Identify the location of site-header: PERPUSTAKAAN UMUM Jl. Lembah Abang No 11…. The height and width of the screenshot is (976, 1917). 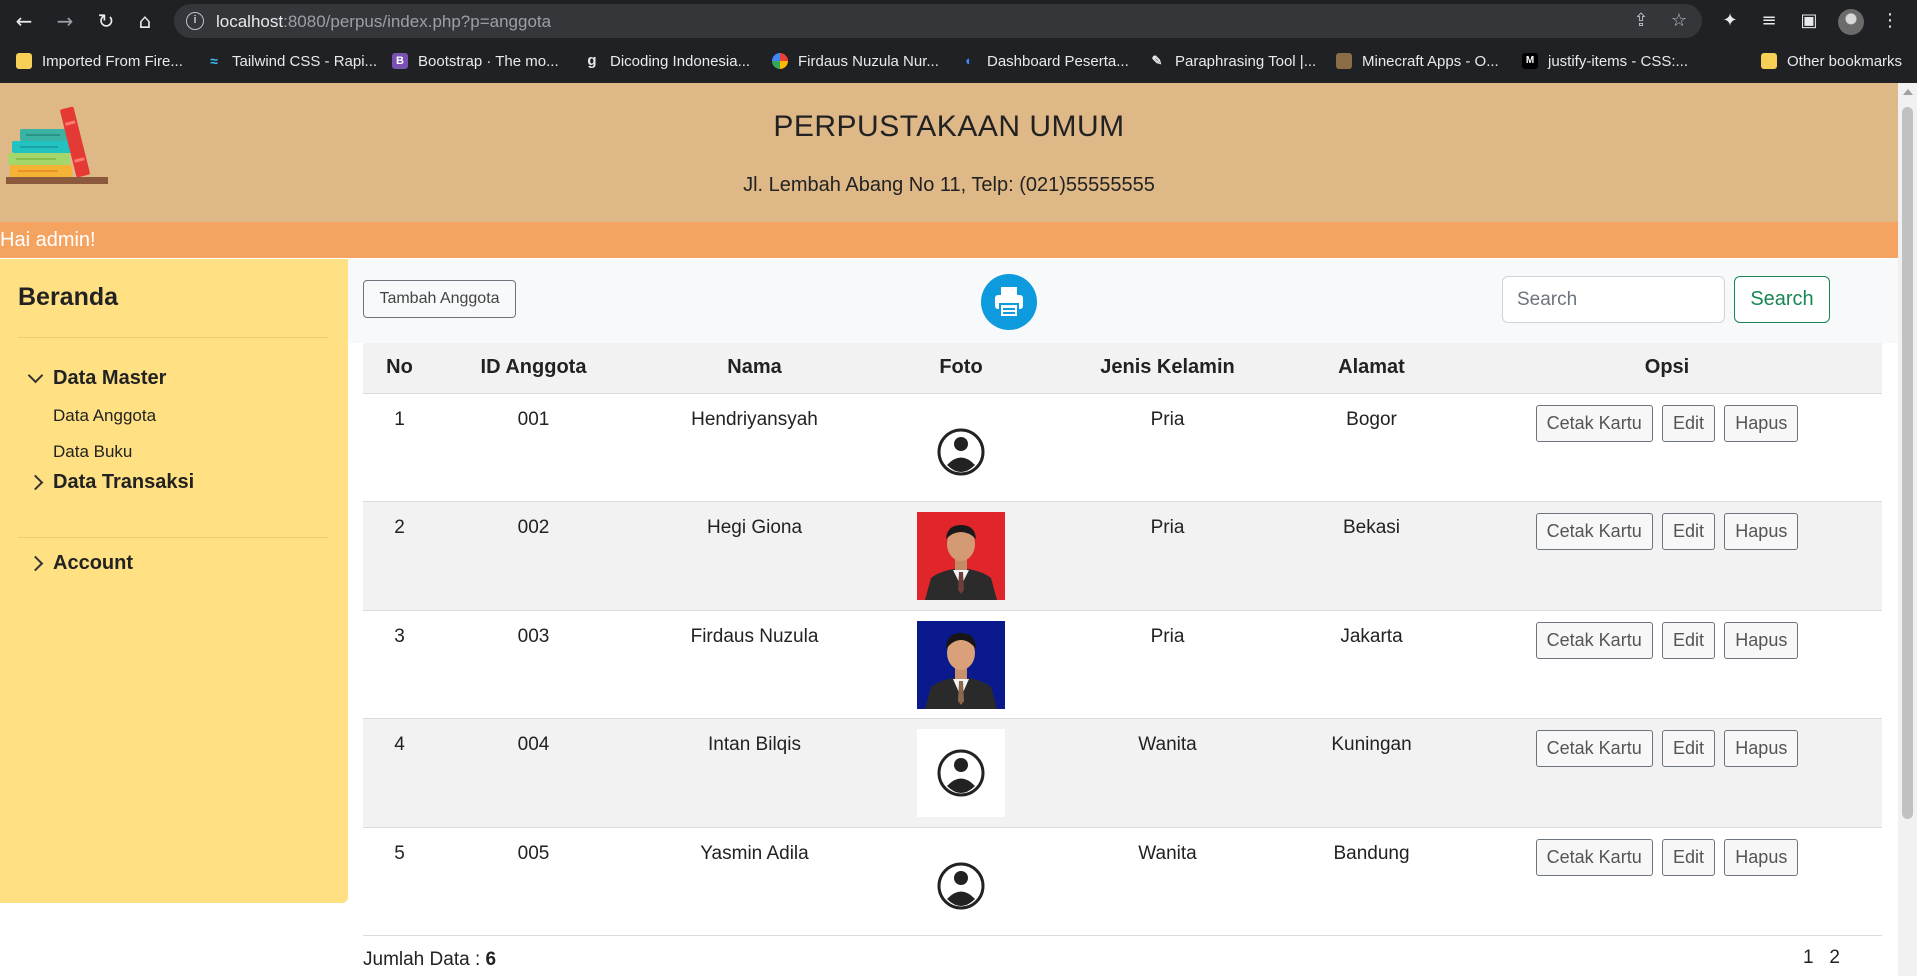
(949, 152).